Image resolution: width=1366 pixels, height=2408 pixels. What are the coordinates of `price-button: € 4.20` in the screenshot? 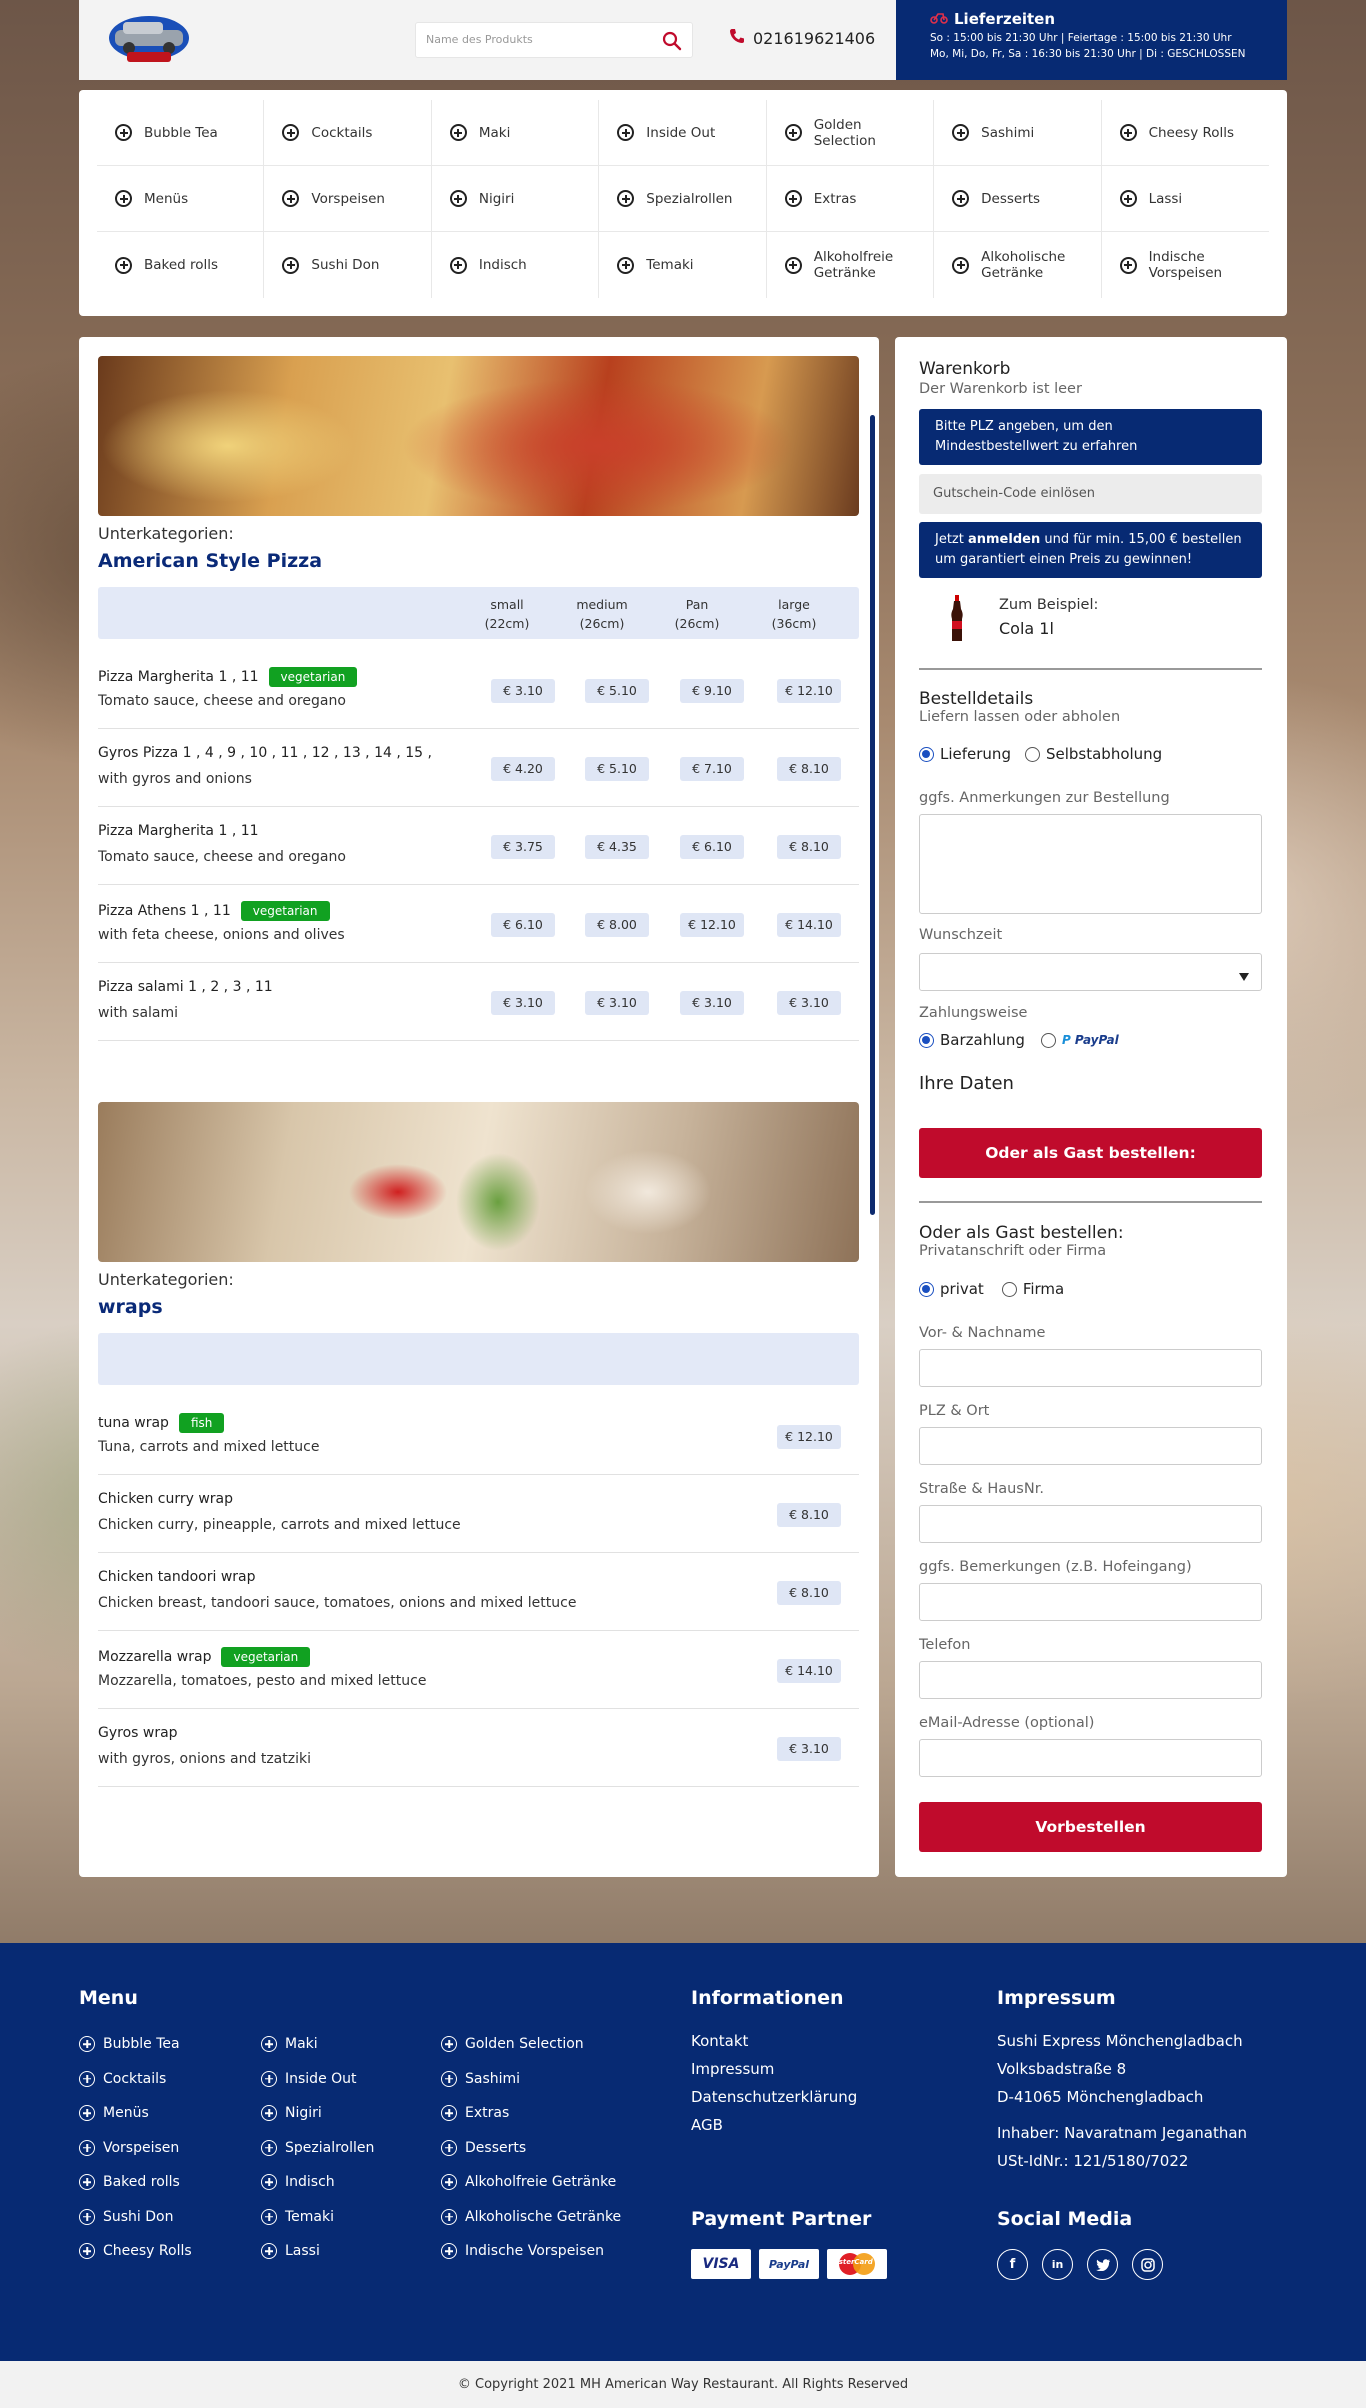 It's located at (523, 769).